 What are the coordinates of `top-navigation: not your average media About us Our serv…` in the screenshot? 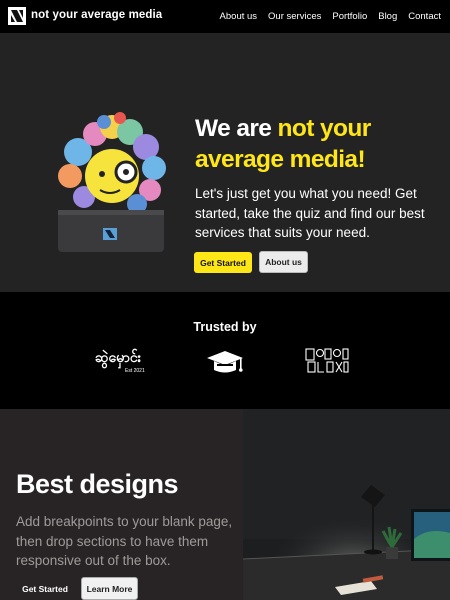 It's located at (225, 16).